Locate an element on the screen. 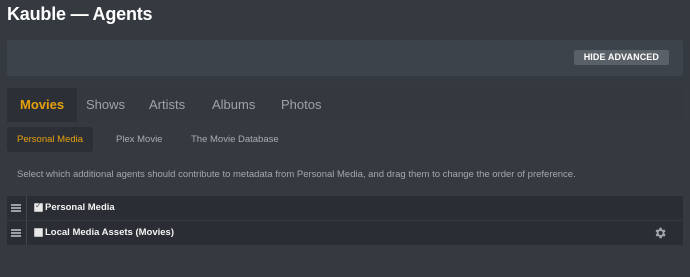 The height and width of the screenshot is (277, 690). library-type-tabs: Movies Shows Artists Albums Photos is located at coordinates (345, 105).